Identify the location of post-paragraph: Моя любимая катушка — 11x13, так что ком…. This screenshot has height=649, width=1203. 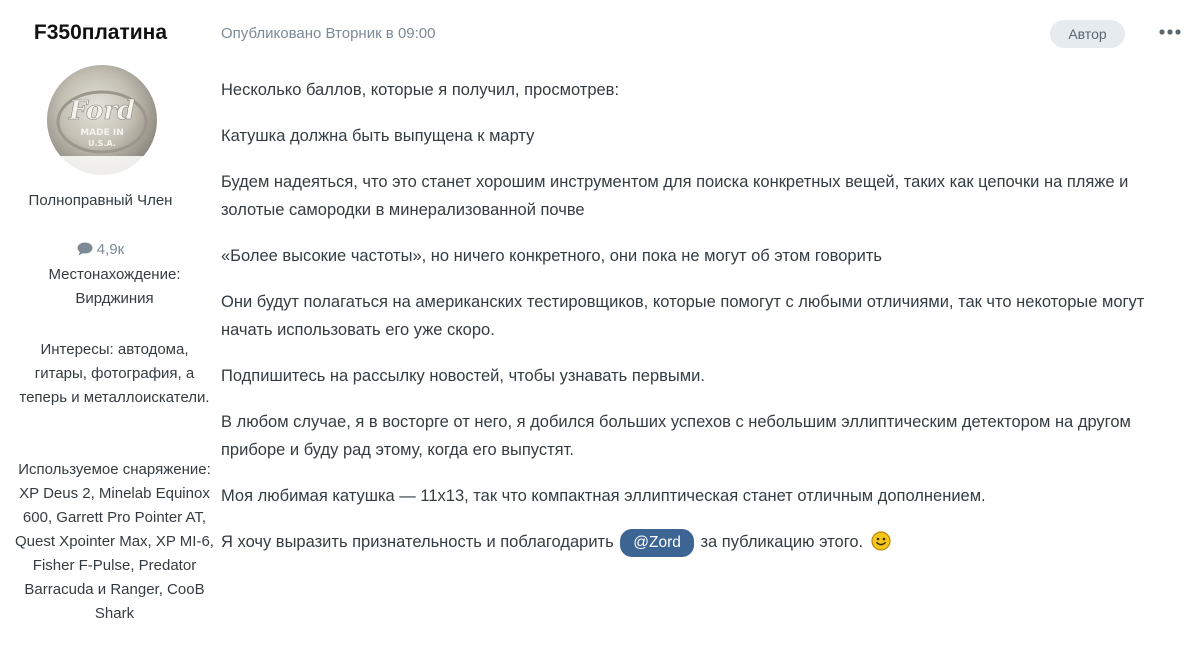
(603, 496).